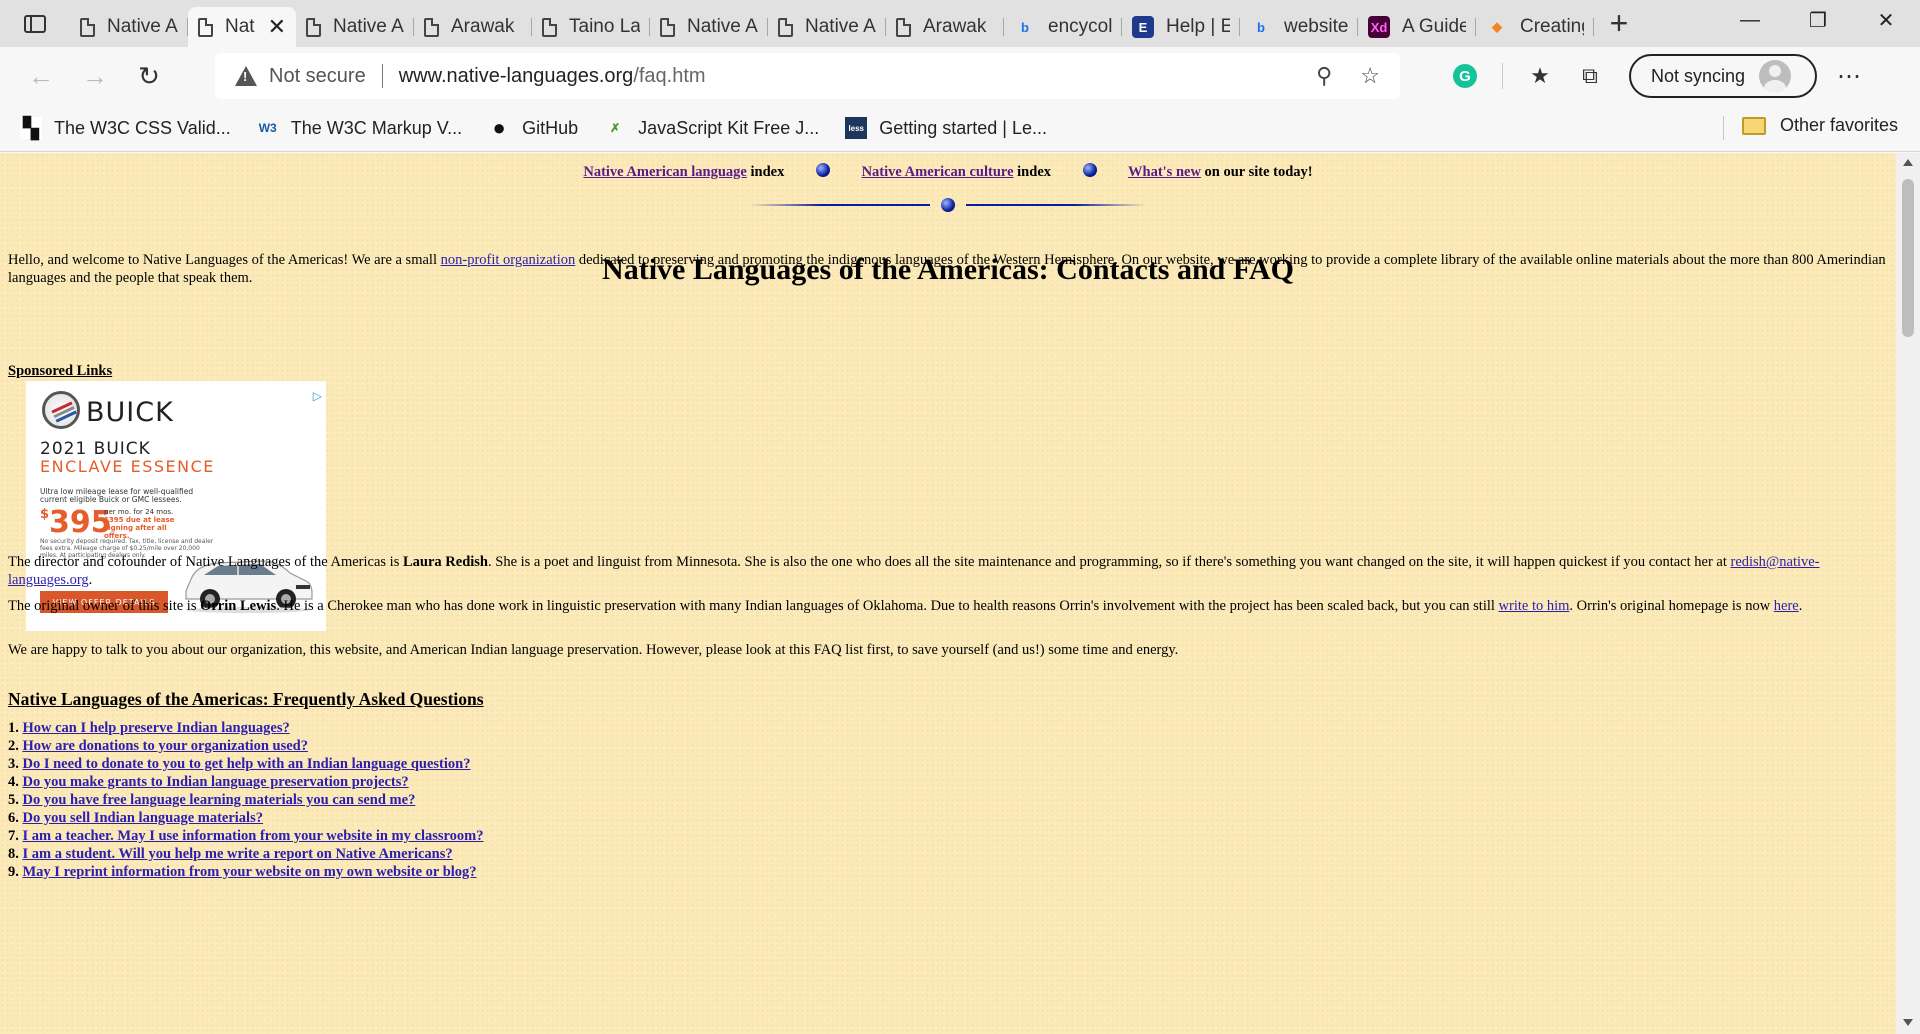 This screenshot has height=1034, width=1920. Describe the element at coordinates (277, 27) in the screenshot. I see `close-tab-icon: ✕` at that location.